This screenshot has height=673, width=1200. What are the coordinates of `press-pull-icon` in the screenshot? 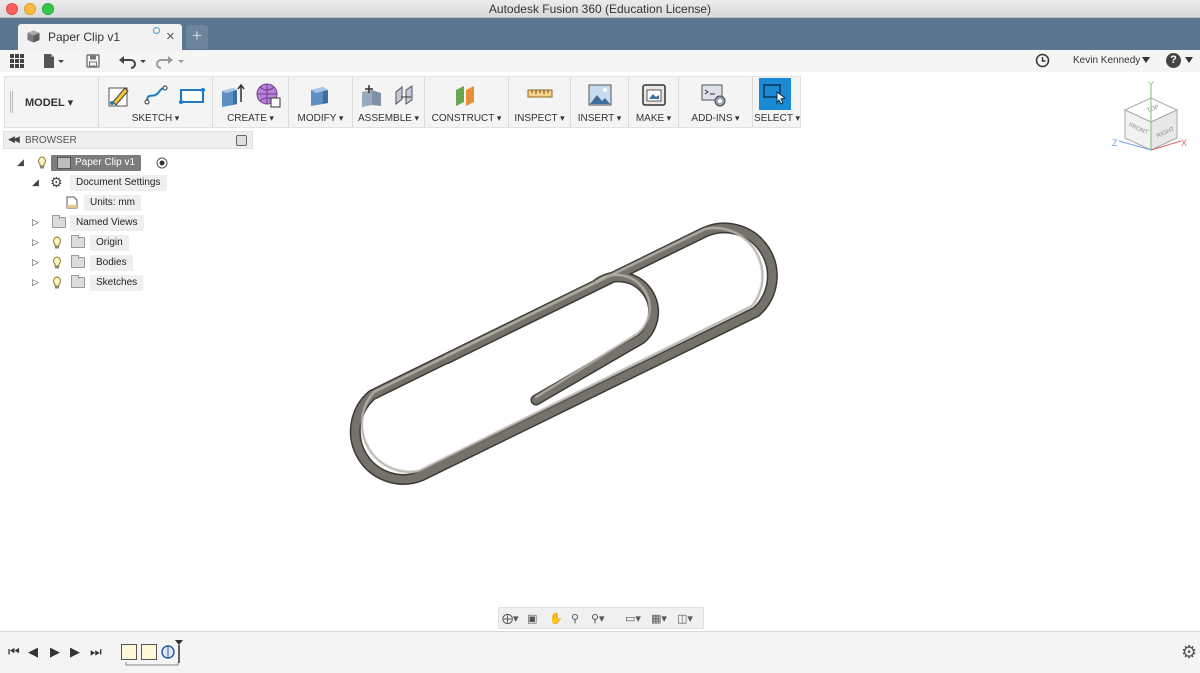 It's located at (320, 95).